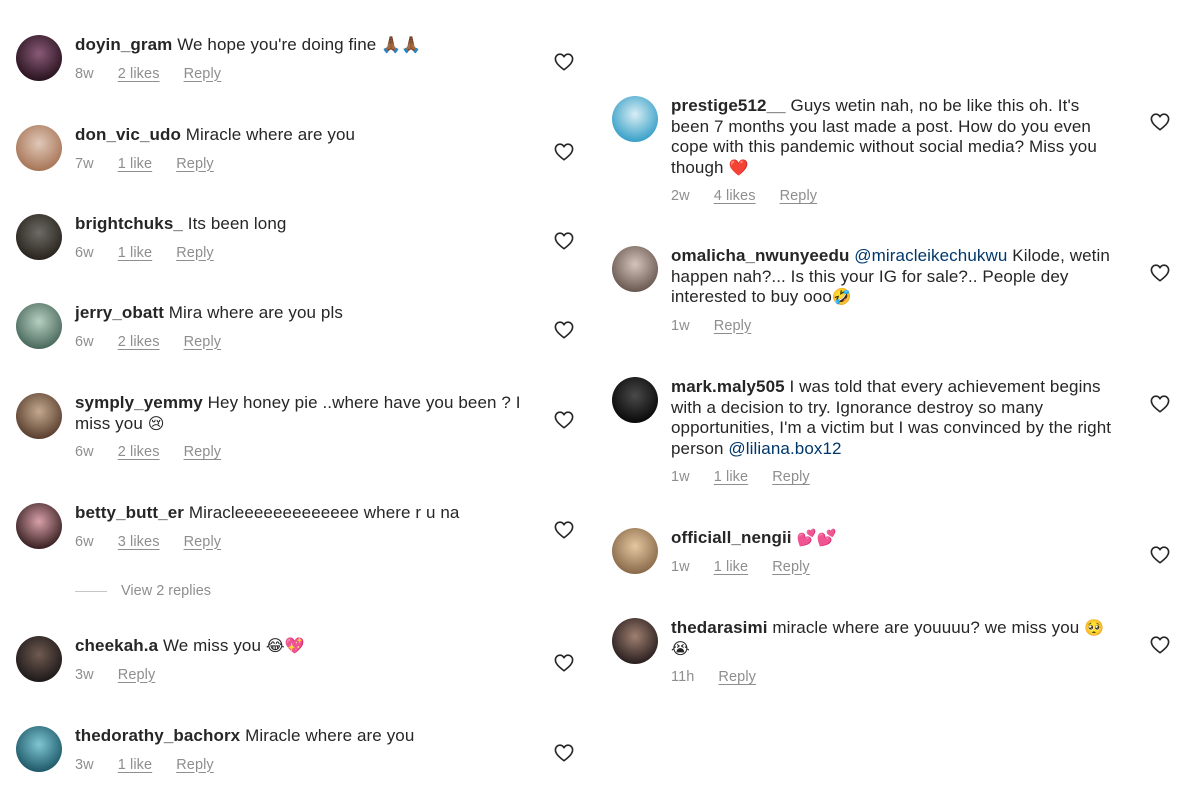 The height and width of the screenshot is (794, 1192). Describe the element at coordinates (896, 326) in the screenshot. I see `comment-meta: 1w Reply` at that location.